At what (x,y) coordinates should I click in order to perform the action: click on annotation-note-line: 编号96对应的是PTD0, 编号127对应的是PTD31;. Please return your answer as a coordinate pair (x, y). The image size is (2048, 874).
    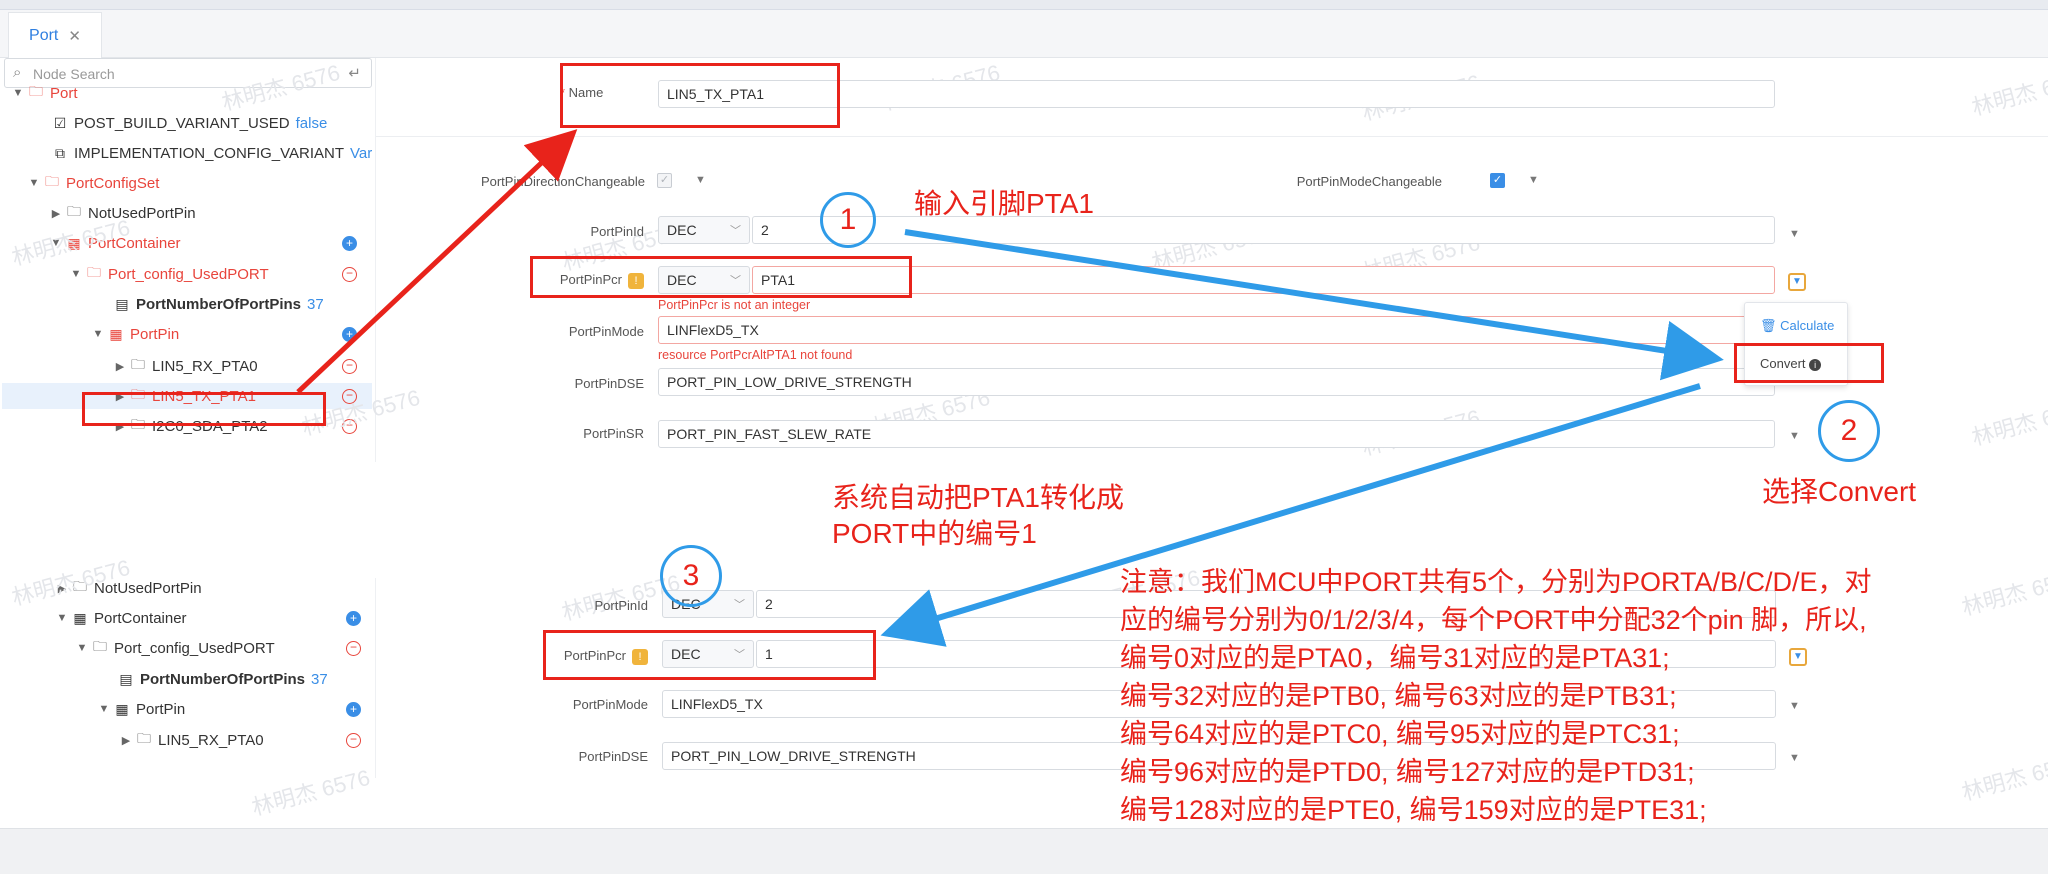
    Looking at the image, I should click on (1407, 772).